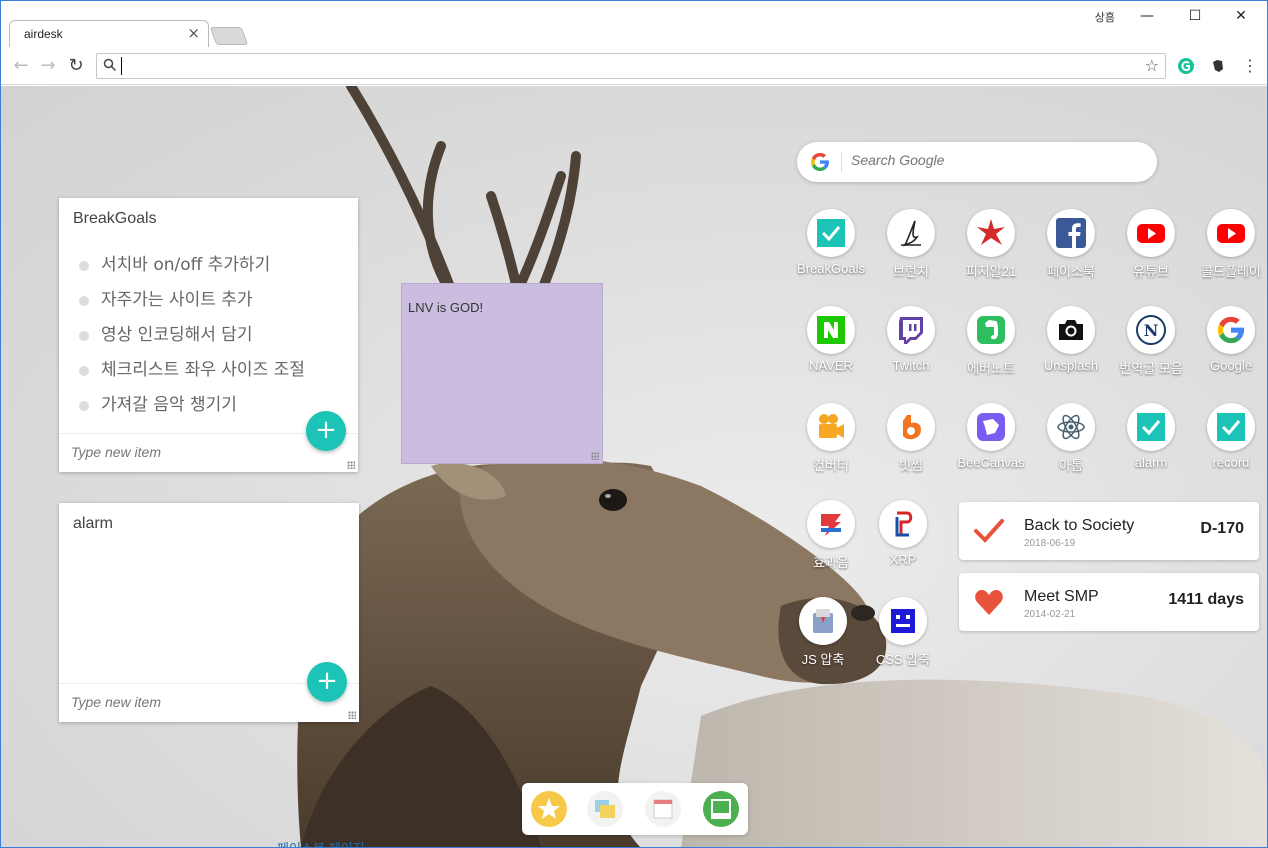 This screenshot has height=848, width=1268. I want to click on maximize-button: ☐, so click(1195, 16).